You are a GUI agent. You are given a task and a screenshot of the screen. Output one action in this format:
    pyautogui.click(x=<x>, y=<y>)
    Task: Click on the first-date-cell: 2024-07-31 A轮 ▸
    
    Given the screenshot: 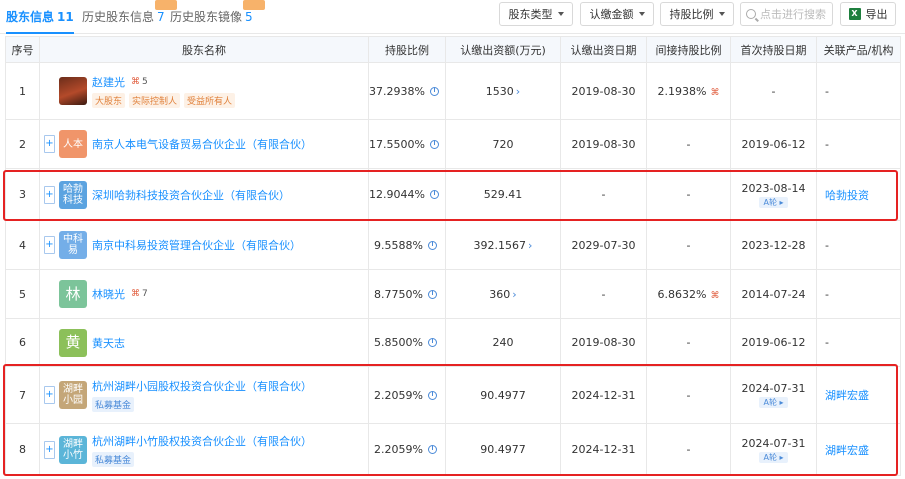 What is the action you would take?
    pyautogui.click(x=773, y=395)
    